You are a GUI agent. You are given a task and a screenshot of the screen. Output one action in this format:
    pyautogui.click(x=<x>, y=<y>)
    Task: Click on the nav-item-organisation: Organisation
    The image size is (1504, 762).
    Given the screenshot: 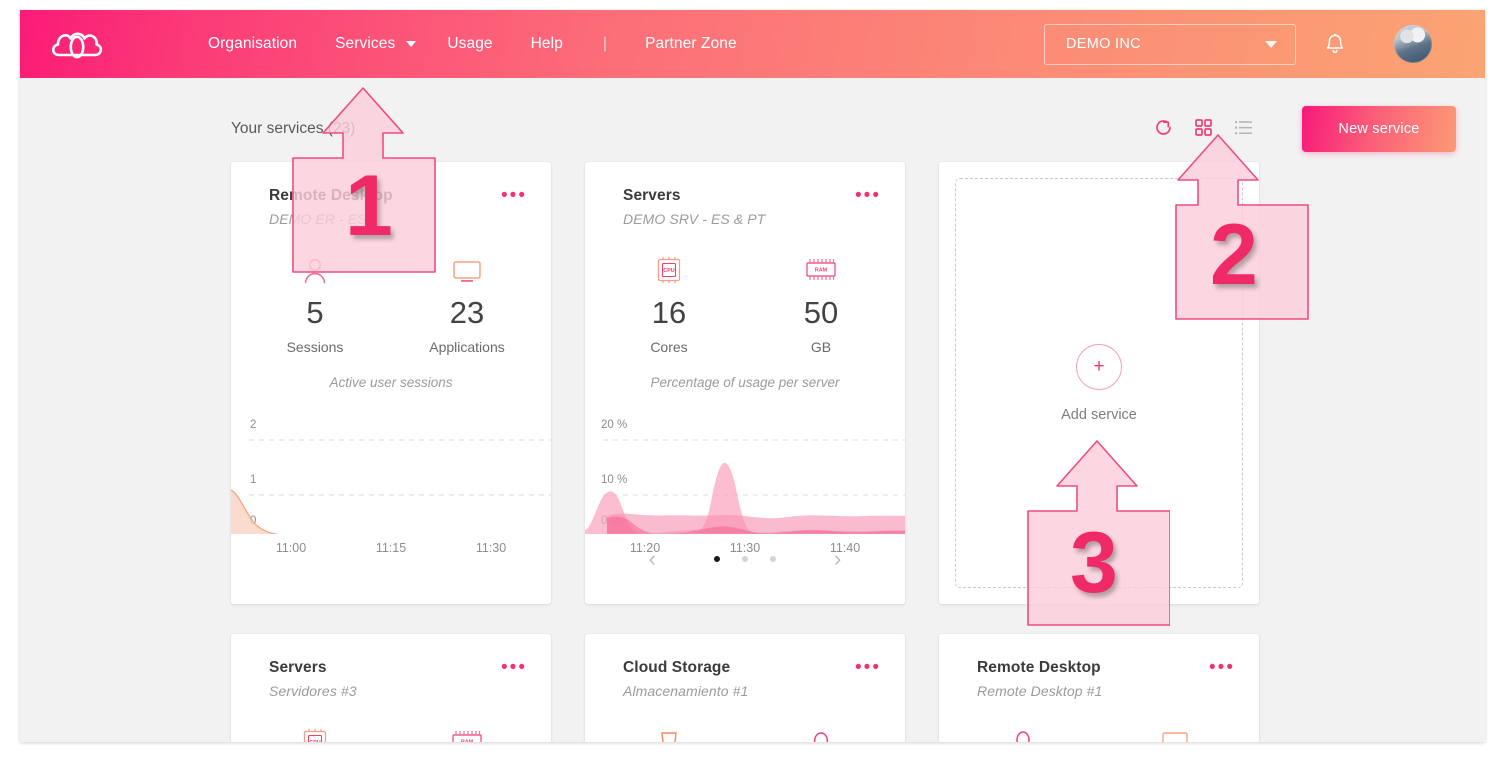 What is the action you would take?
    pyautogui.click(x=252, y=44)
    